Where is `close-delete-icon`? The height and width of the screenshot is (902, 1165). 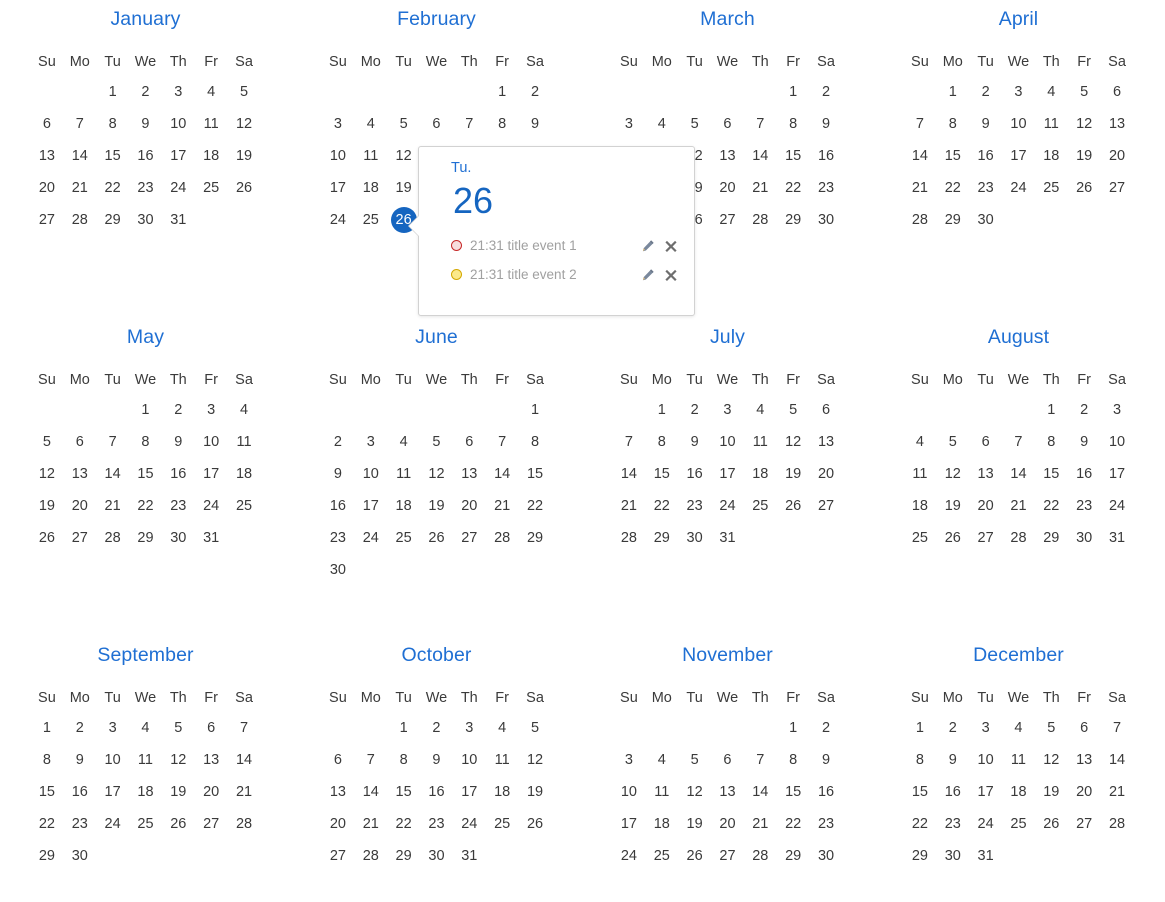
close-delete-icon is located at coordinates (671, 246).